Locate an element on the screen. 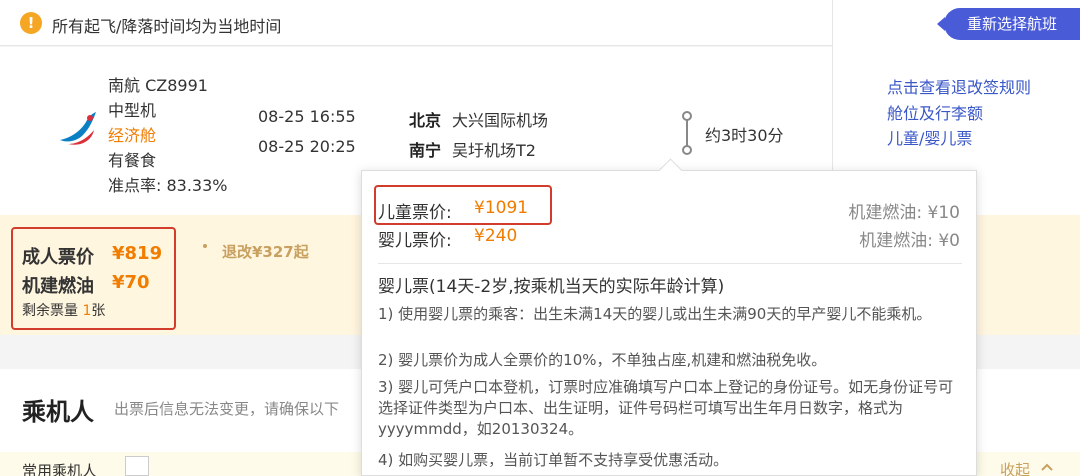 The height and width of the screenshot is (476, 1080). child-fare-price: ¥1091 is located at coordinates (501, 208).